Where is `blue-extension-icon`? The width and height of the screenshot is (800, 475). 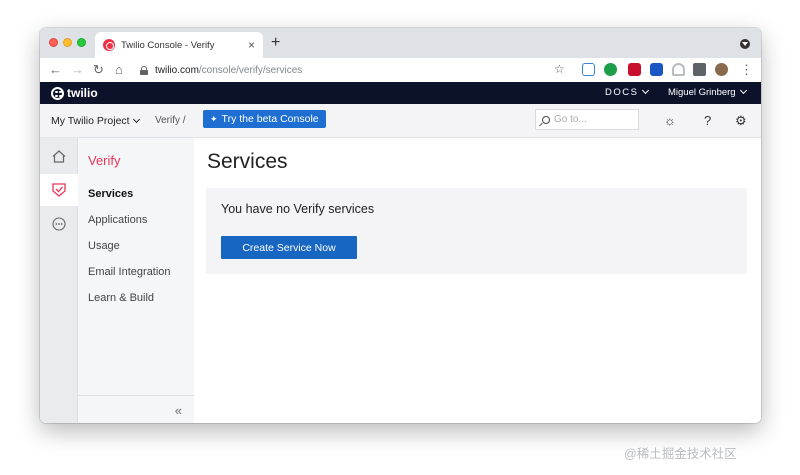
blue-extension-icon is located at coordinates (656, 69).